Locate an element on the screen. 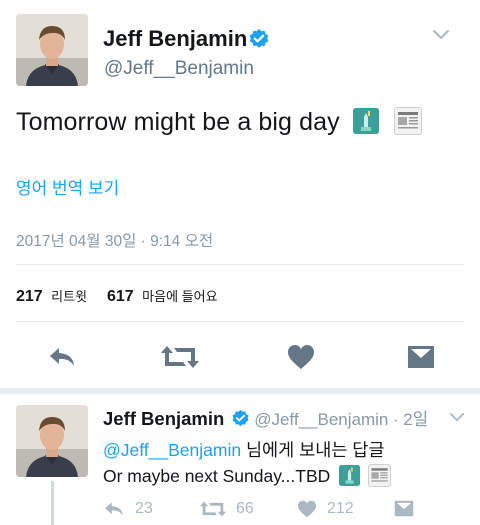  reply-reply-button: 23 is located at coordinates (128, 509).